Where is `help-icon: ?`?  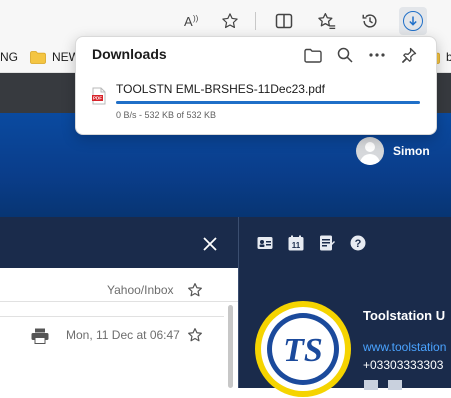 help-icon: ? is located at coordinates (358, 243).